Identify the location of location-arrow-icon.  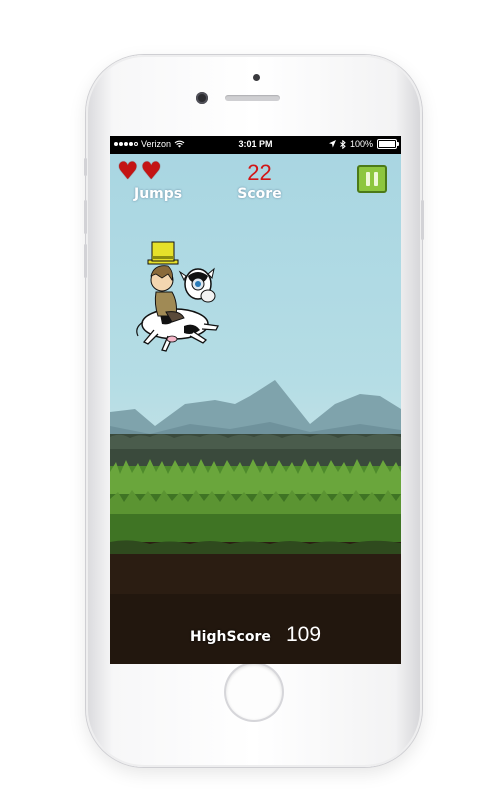
(332, 144).